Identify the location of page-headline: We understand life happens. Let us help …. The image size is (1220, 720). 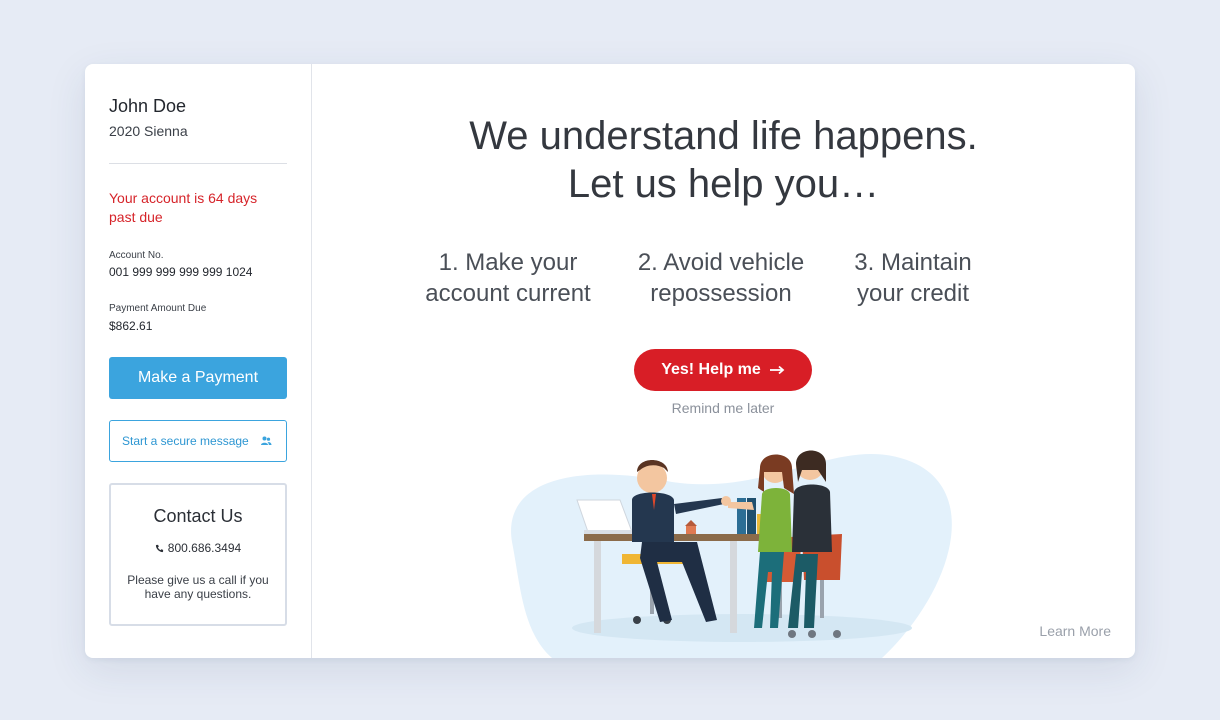
(723, 160).